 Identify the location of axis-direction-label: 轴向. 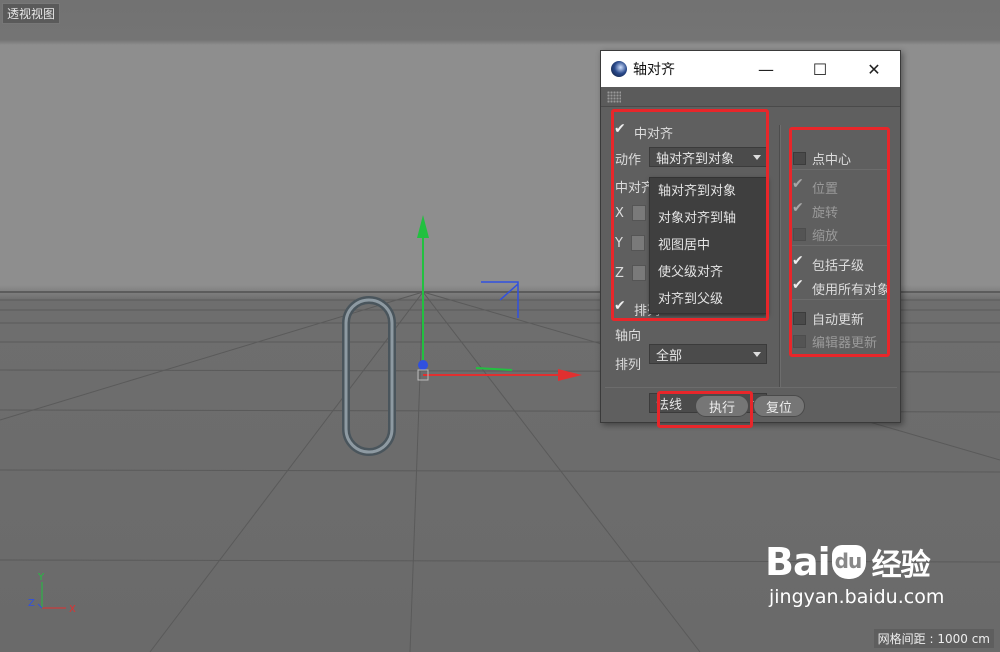
(628, 336).